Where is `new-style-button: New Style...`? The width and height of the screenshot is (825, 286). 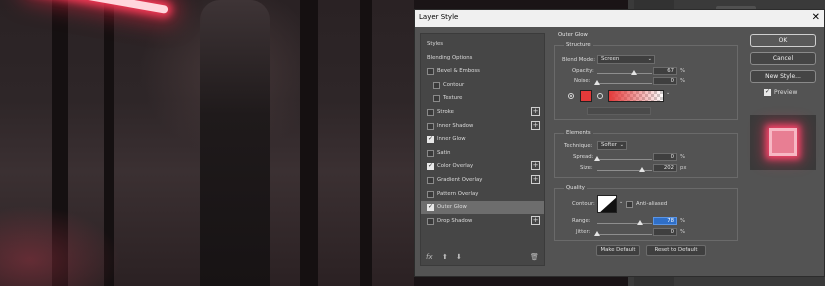 new-style-button: New Style... is located at coordinates (783, 76).